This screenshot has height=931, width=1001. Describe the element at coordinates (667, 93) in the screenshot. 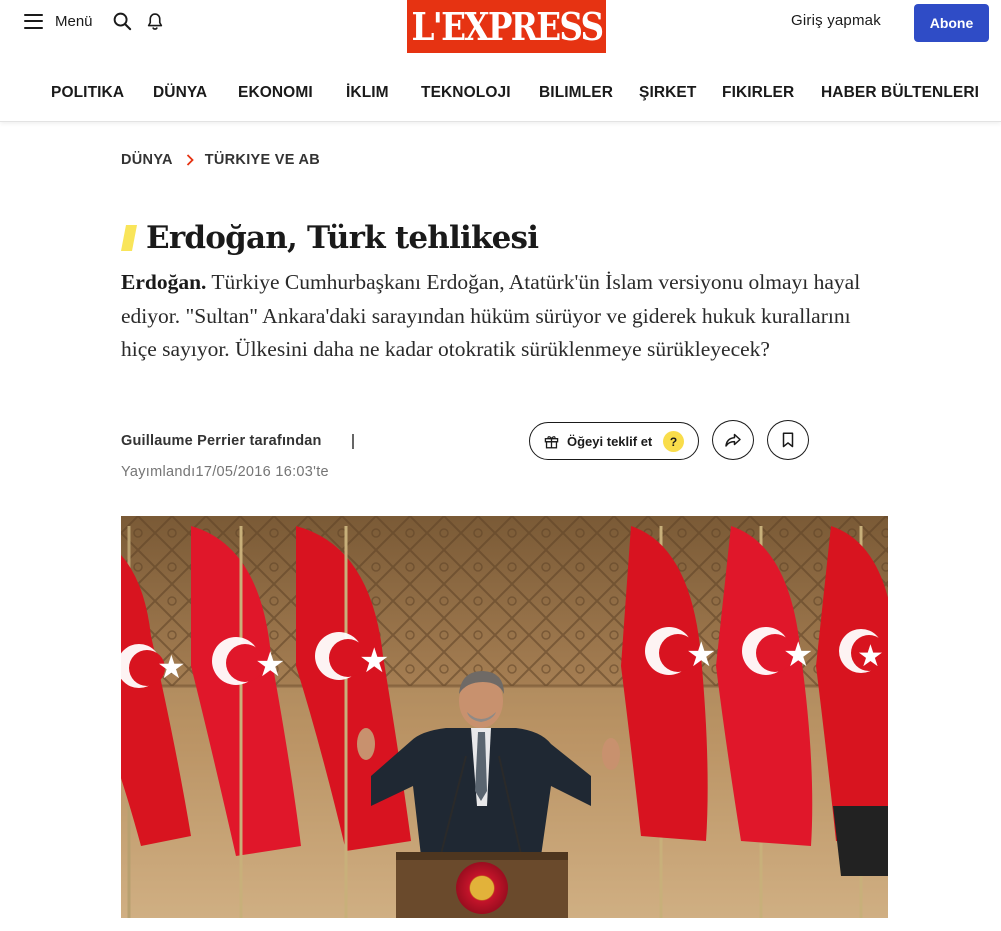

I see `nav-item-sirket: ŞIRKET` at that location.